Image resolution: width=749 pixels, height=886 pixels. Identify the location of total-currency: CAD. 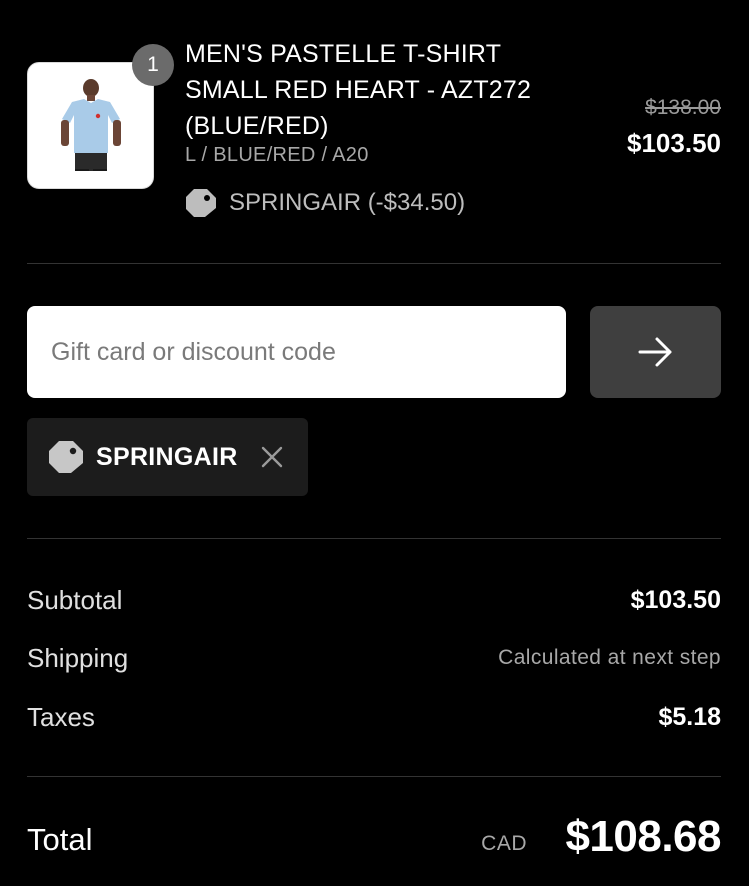
(504, 843).